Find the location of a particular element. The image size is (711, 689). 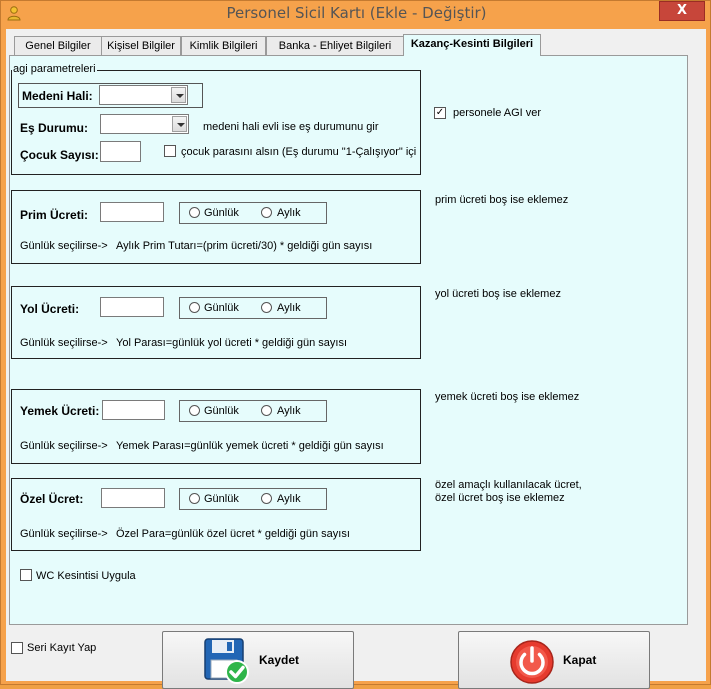

agi-ver-label: personele AGI ver is located at coordinates (497, 113).